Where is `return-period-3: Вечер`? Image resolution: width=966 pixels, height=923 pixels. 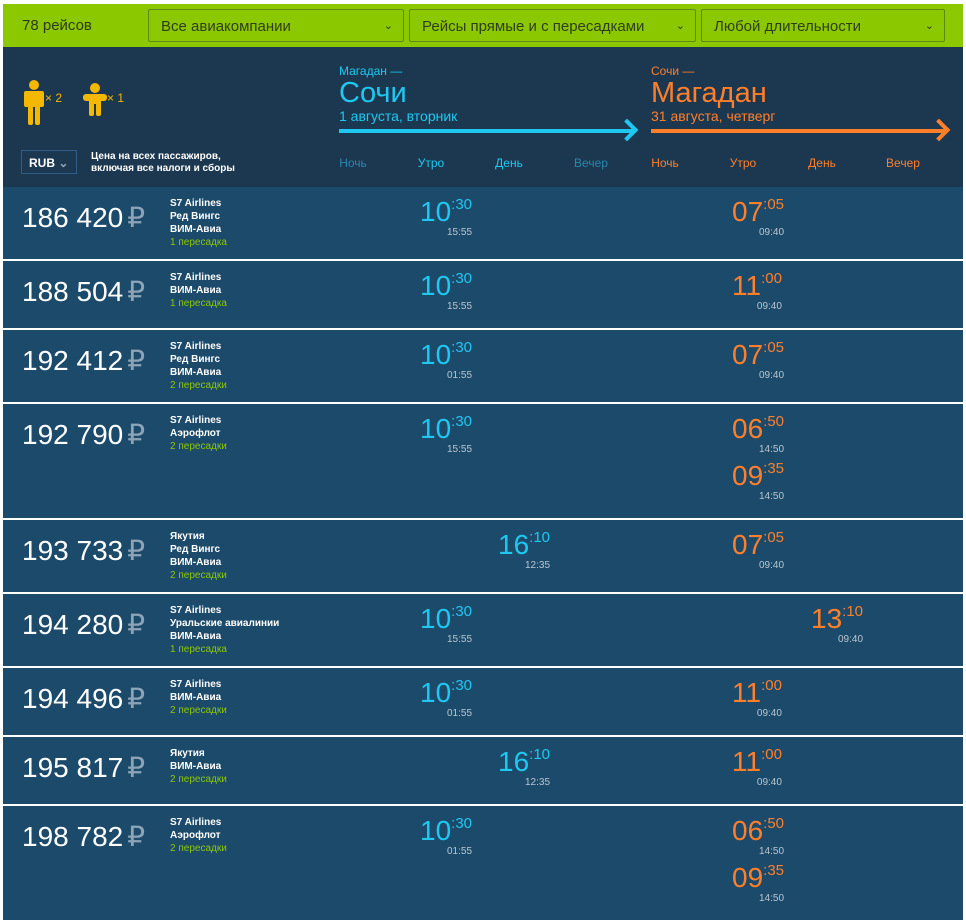
return-period-3: Вечер is located at coordinates (903, 163).